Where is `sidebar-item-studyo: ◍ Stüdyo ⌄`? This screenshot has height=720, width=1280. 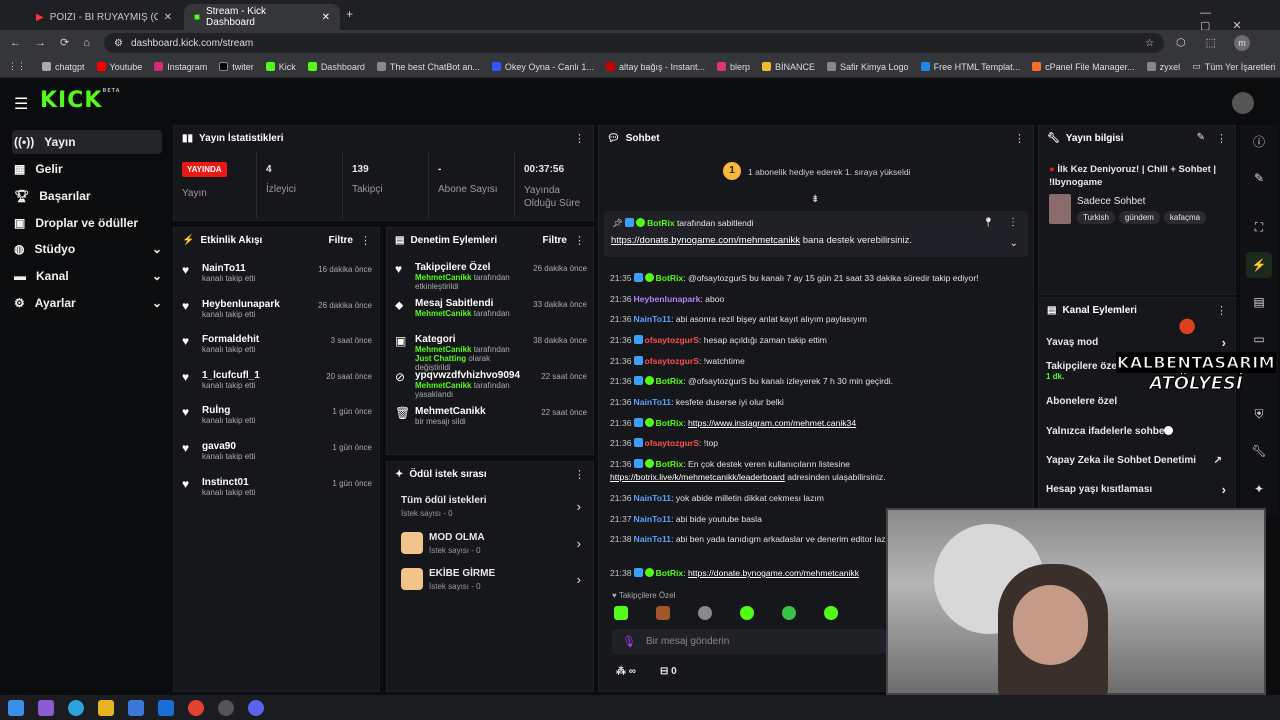
sidebar-item-studyo: ◍ Stüdyo ⌄ is located at coordinates (87, 249).